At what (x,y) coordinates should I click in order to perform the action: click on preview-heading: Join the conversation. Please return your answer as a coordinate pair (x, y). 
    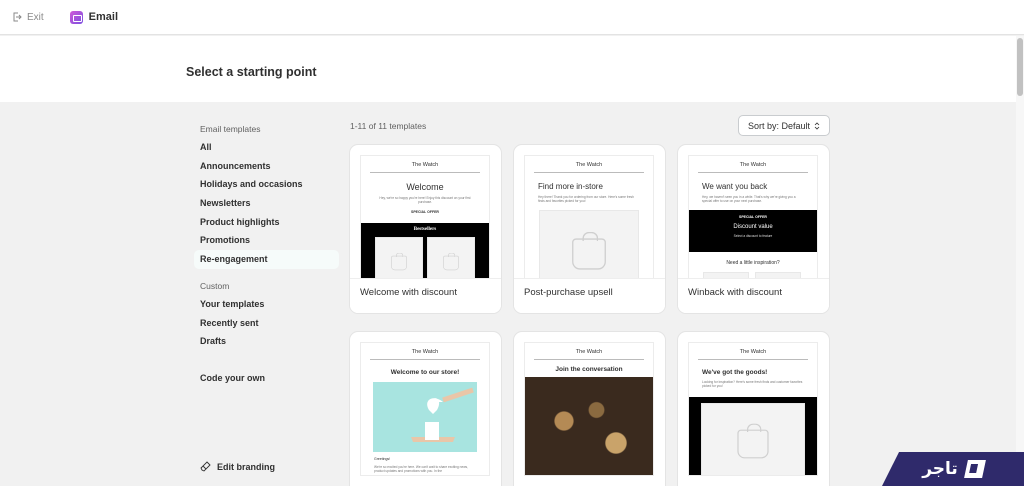
    Looking at the image, I should click on (589, 369).